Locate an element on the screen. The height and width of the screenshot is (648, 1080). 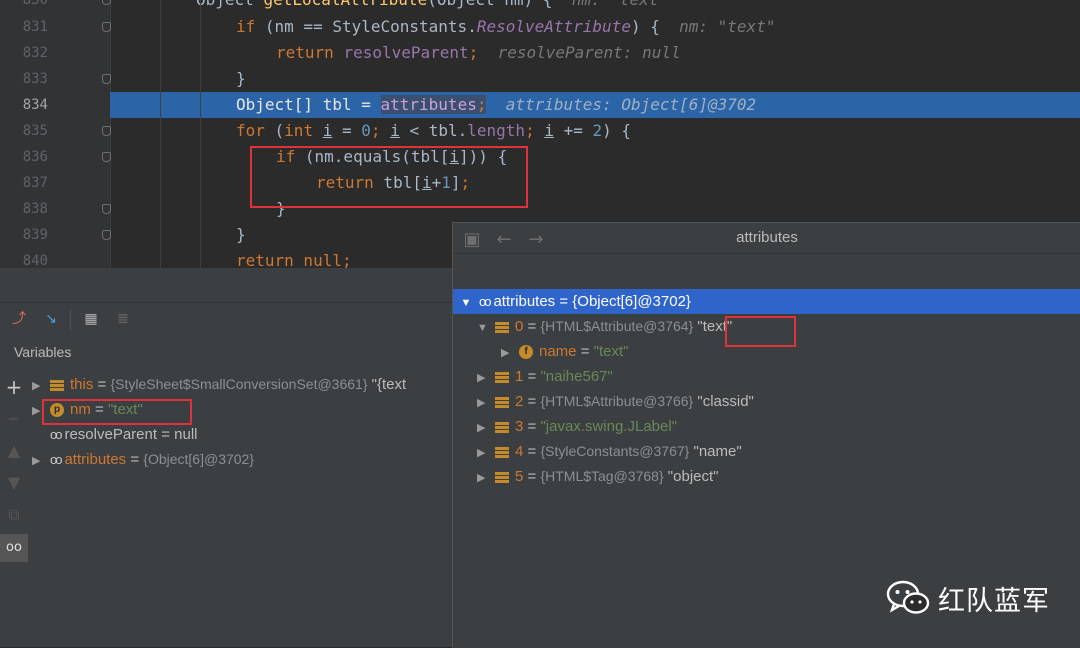
step-into-icon: ↘ is located at coordinates (51, 319).